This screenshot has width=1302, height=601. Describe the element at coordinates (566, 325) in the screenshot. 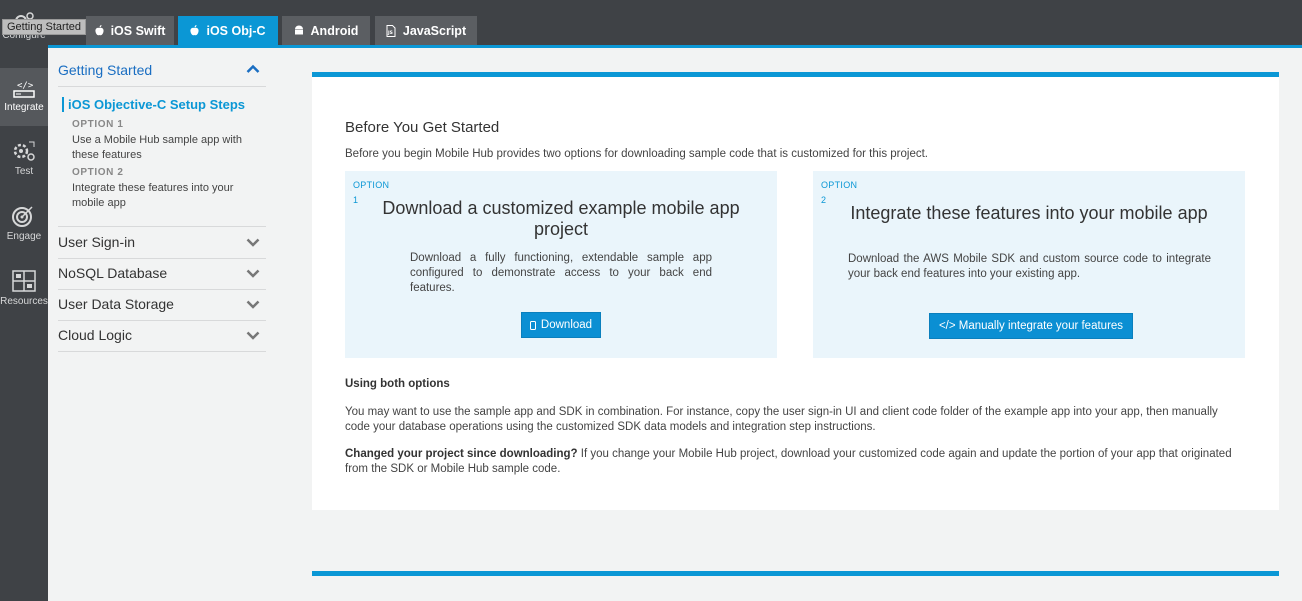

I see `download-button-label: Download` at that location.